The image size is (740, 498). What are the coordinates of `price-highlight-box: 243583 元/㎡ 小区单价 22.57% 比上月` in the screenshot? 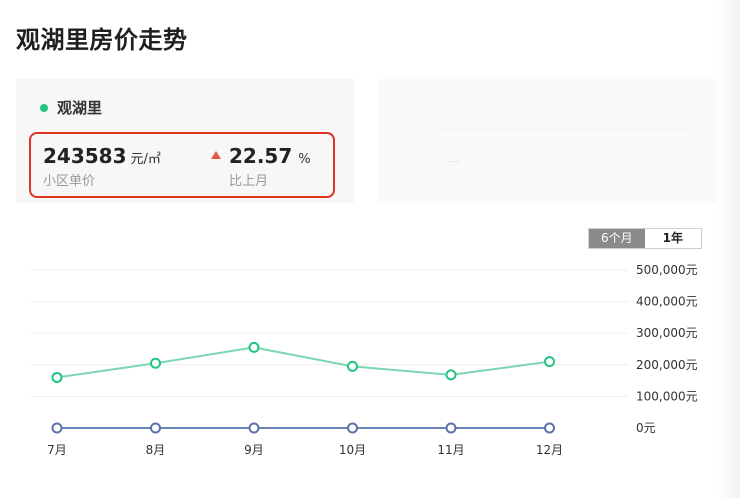 It's located at (182, 165).